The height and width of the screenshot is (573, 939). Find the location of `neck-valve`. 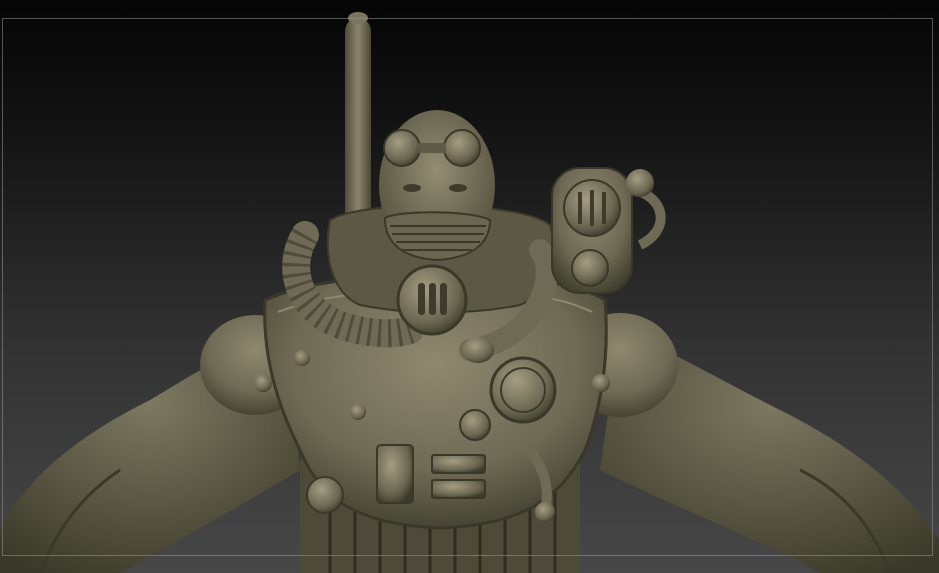

neck-valve is located at coordinates (432, 300).